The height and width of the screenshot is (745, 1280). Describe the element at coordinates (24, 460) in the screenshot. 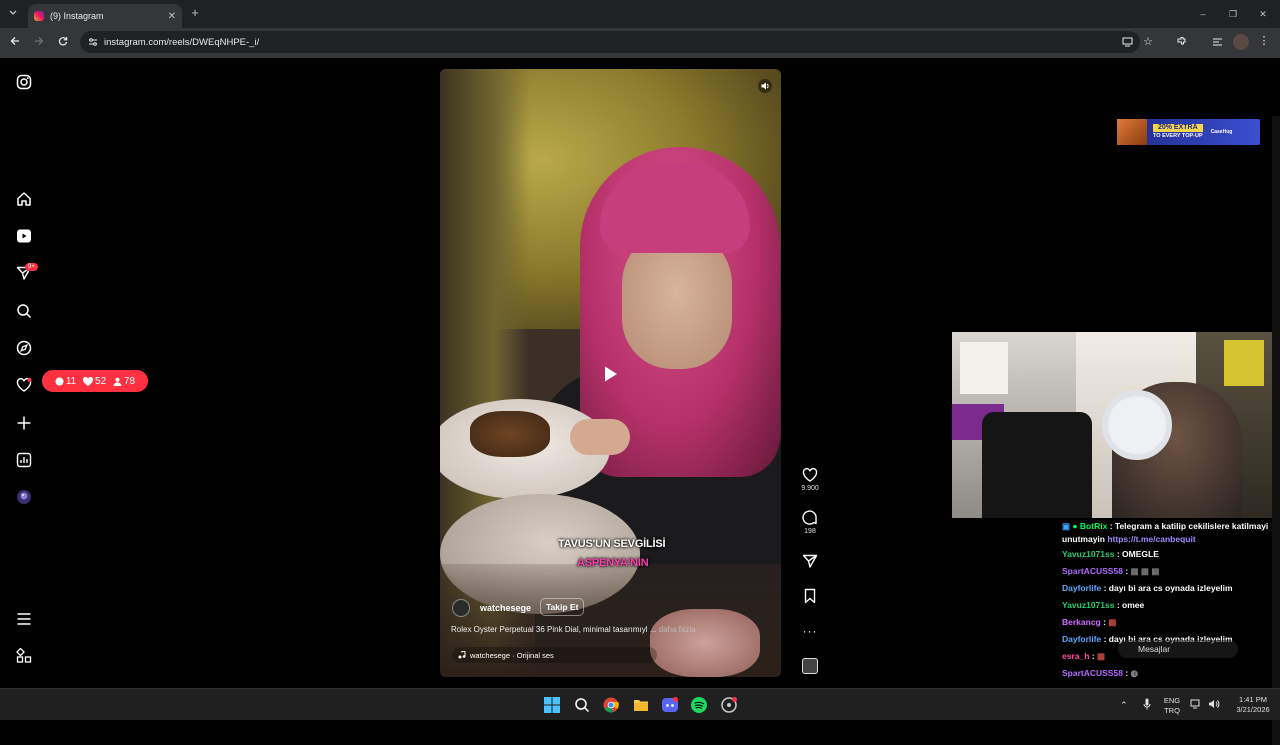

I see `dashboard-icon` at that location.